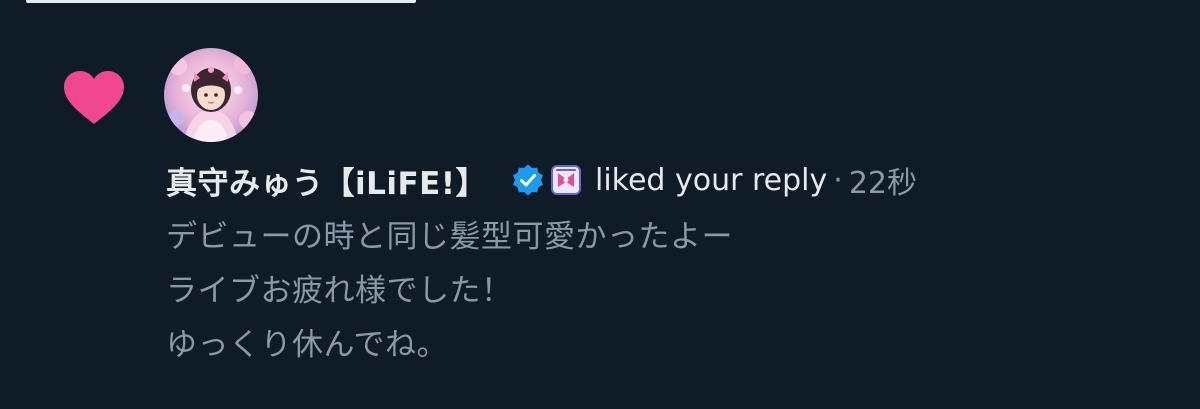 This screenshot has height=409, width=1200. I want to click on avatar, so click(211, 95).